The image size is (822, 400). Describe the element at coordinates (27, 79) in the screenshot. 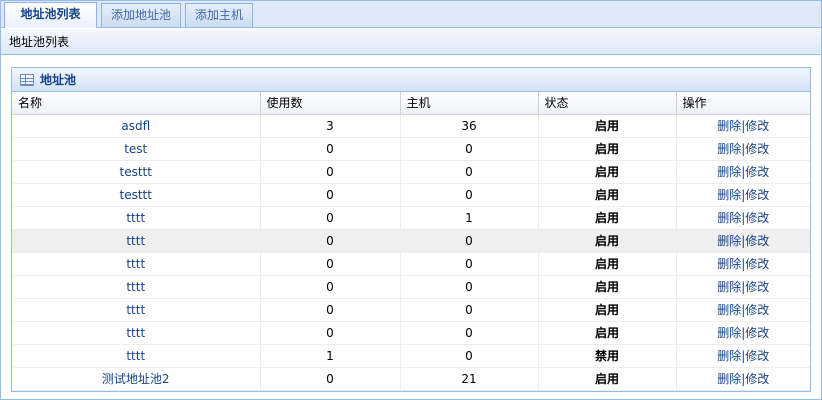

I see `grid-icon` at that location.